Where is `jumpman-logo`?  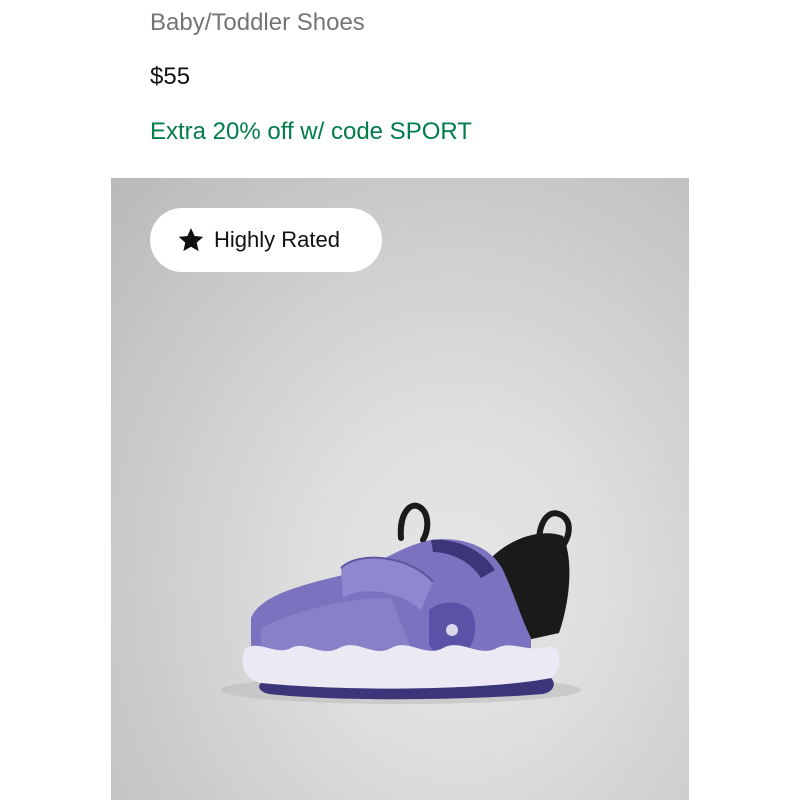
jumpman-logo is located at coordinates (452, 630).